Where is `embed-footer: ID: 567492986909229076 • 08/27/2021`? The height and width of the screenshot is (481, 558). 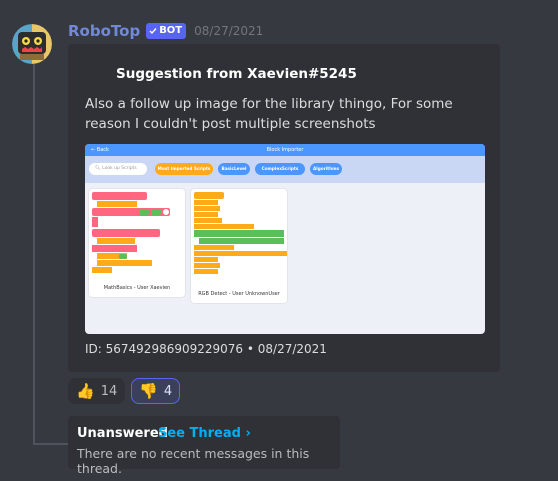
embed-footer: ID: 567492986909229076 • 08/27/2021 is located at coordinates (206, 349).